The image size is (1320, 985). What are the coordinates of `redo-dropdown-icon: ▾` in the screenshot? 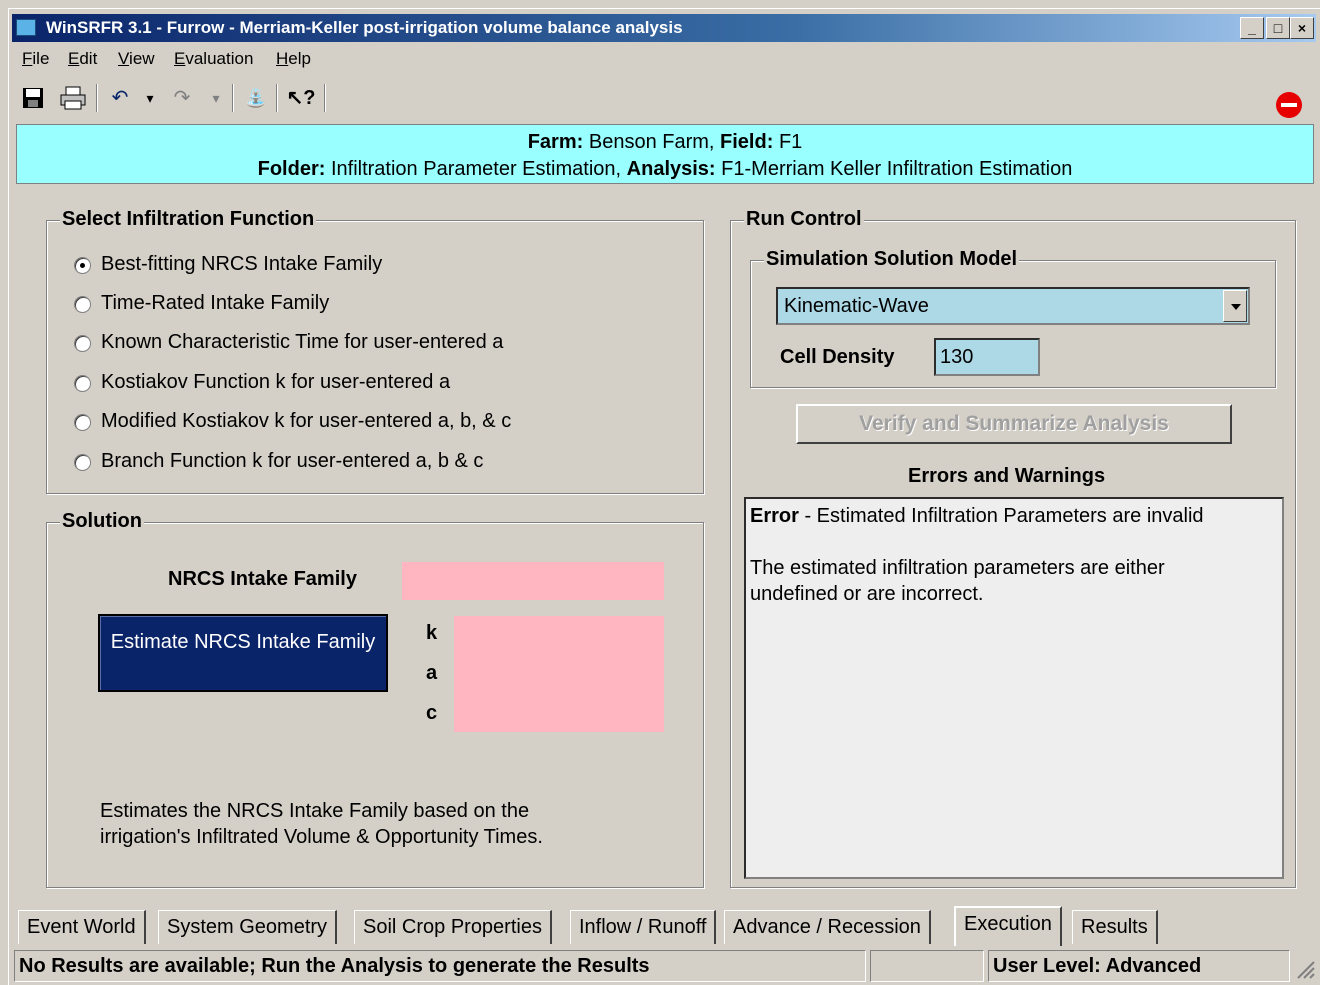 It's located at (216, 98).